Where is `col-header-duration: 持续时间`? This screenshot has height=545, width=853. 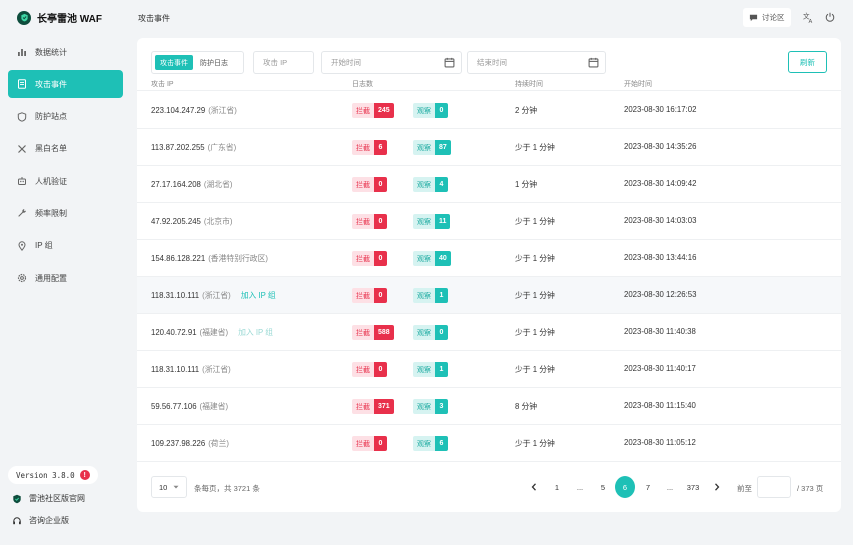 col-header-duration: 持续时间 is located at coordinates (529, 84).